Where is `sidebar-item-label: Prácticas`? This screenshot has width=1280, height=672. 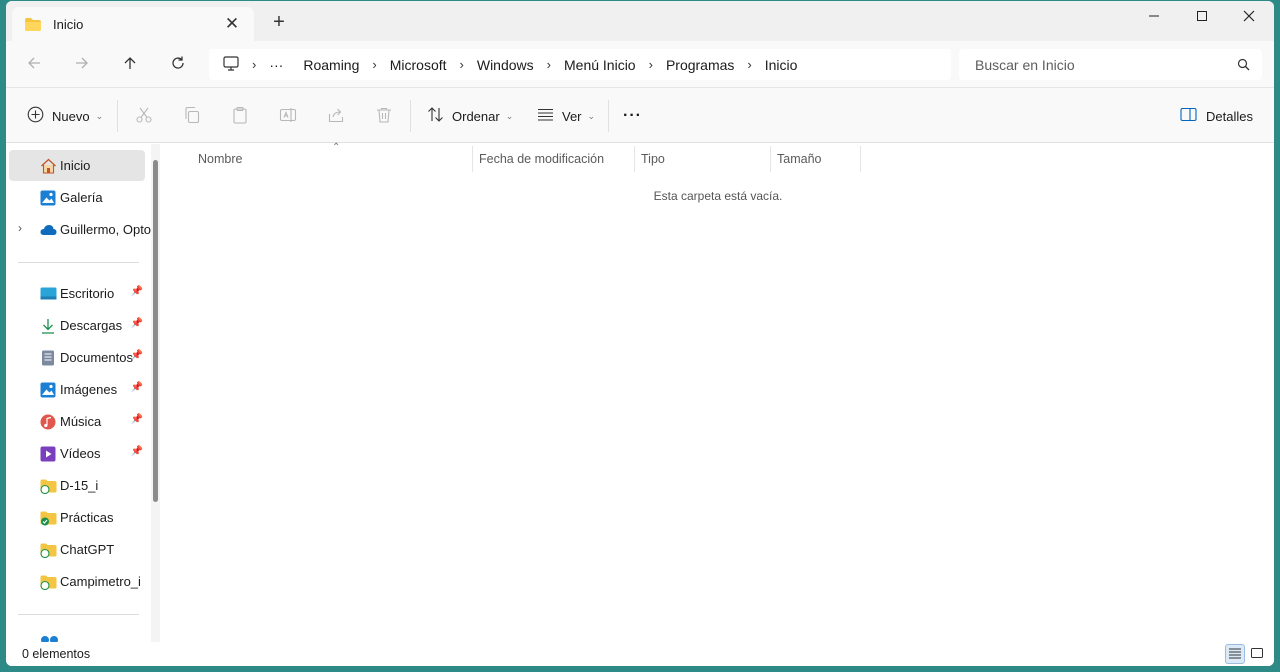 sidebar-item-label: Prácticas is located at coordinates (87, 517).